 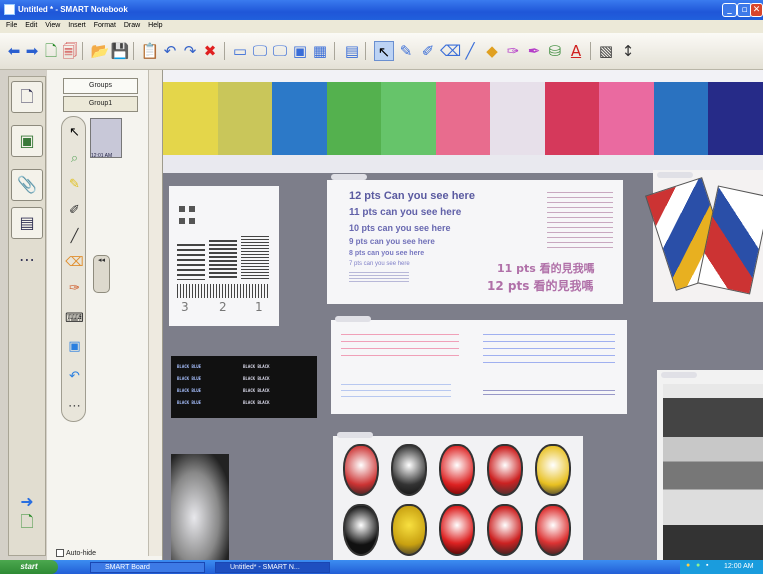 What do you see at coordinates (74, 319) in the screenshot?
I see `keyboard-icon: ⌨` at bounding box center [74, 319].